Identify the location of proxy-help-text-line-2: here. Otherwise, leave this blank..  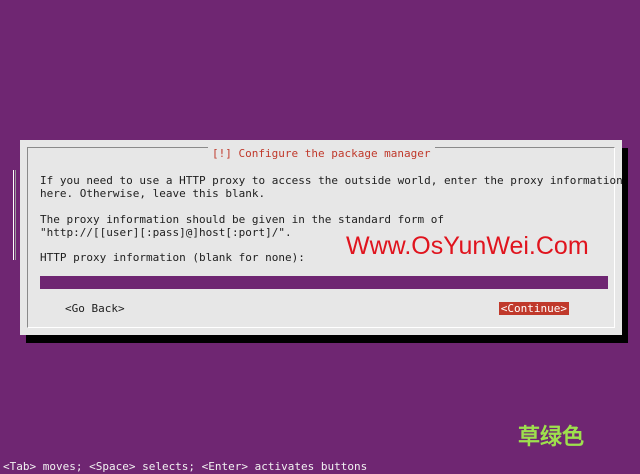
(153, 193).